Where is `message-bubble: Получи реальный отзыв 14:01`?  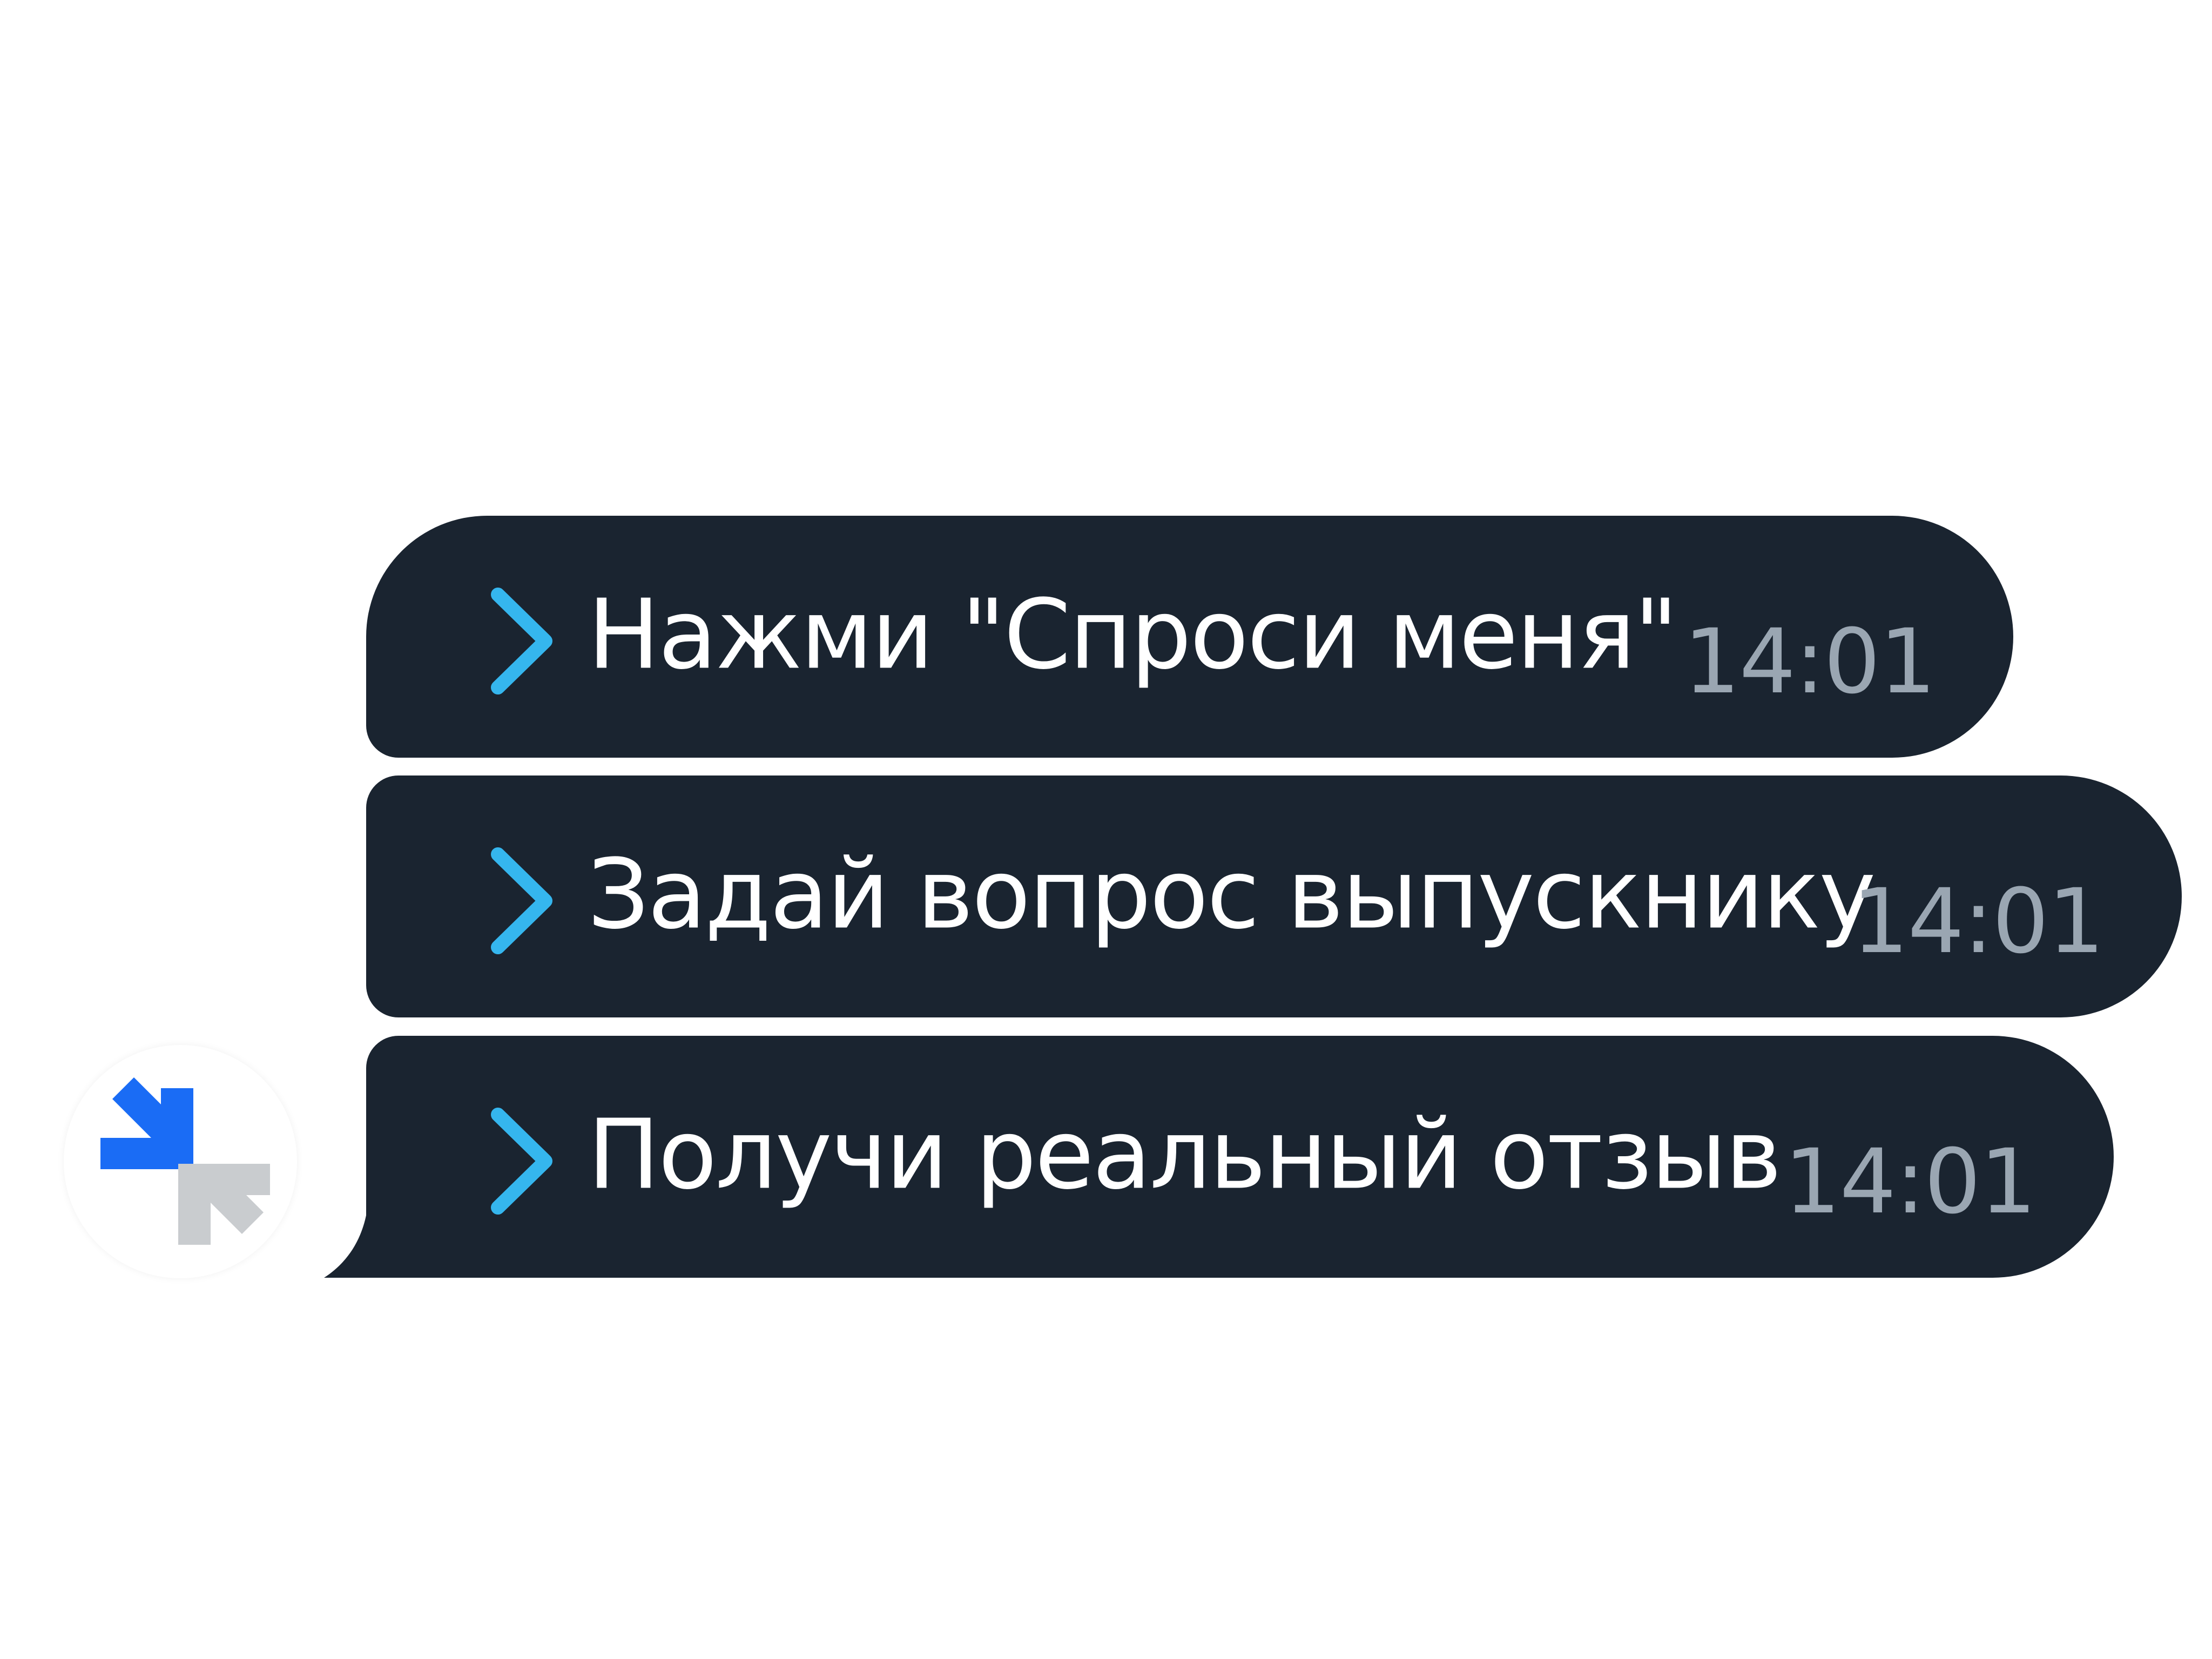
message-bubble: Получи реальный отзыв 14:01 is located at coordinates (1240, 1157).